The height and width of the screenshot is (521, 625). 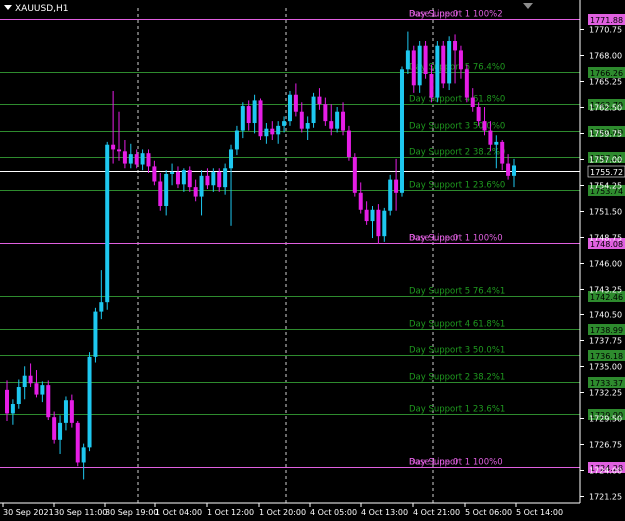 I want to click on price-tick-label: 1721.25, so click(x=605, y=497).